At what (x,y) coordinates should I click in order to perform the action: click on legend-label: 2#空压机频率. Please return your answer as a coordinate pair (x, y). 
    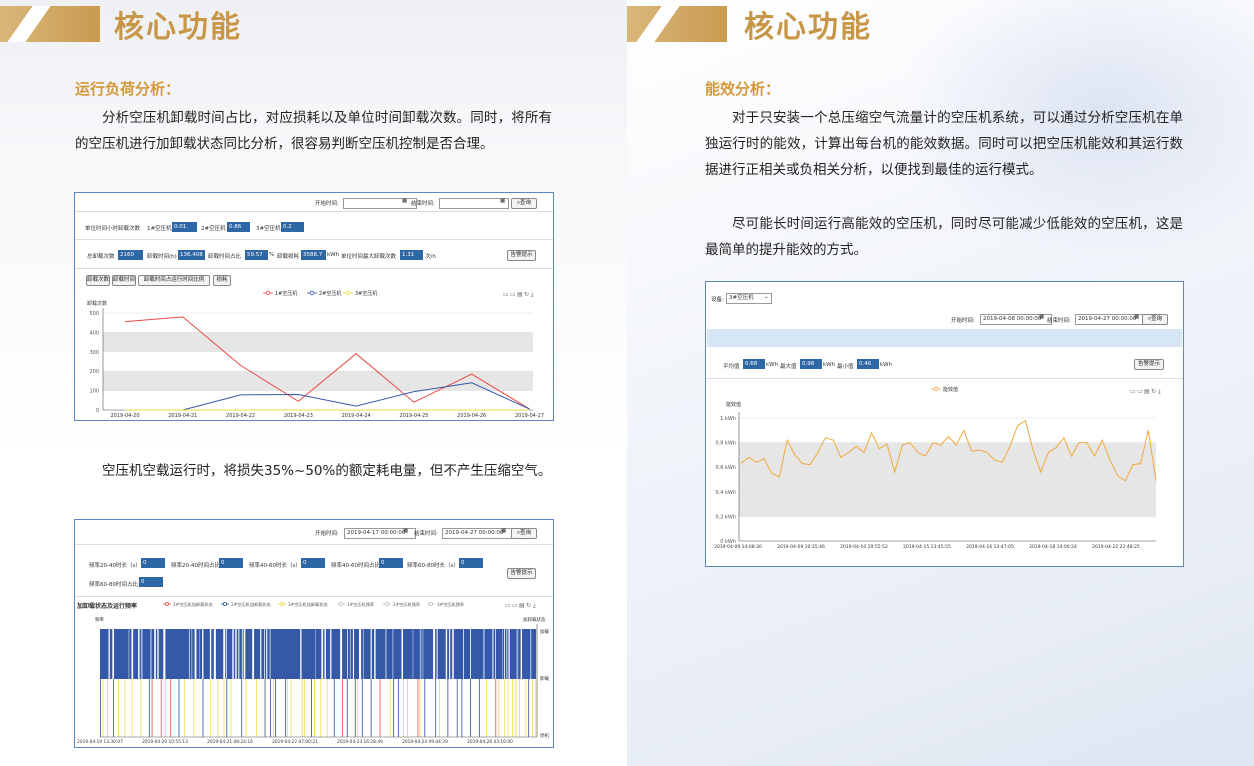
    Looking at the image, I should click on (406, 604).